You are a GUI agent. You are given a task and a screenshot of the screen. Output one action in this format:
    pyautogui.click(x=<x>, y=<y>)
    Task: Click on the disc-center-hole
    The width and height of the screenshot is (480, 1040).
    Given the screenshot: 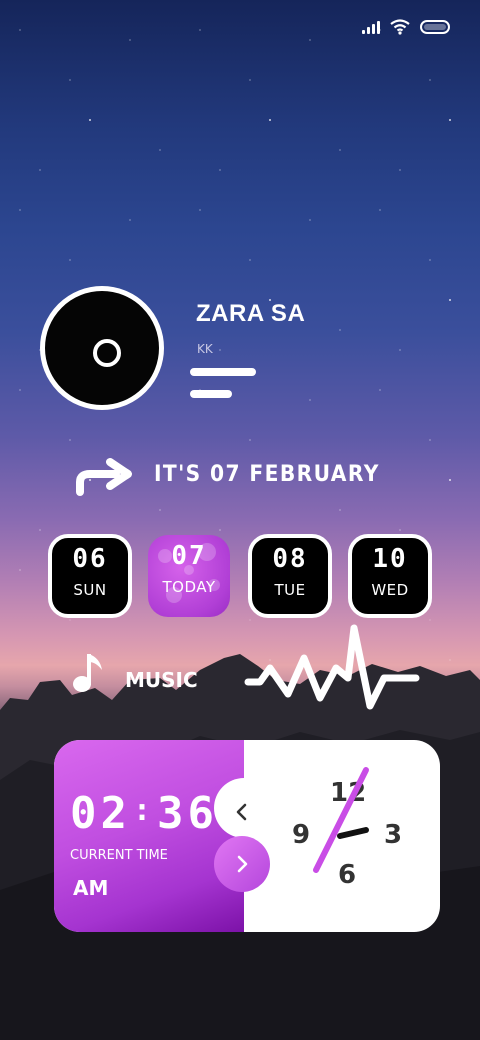 What is the action you would take?
    pyautogui.click(x=107, y=353)
    